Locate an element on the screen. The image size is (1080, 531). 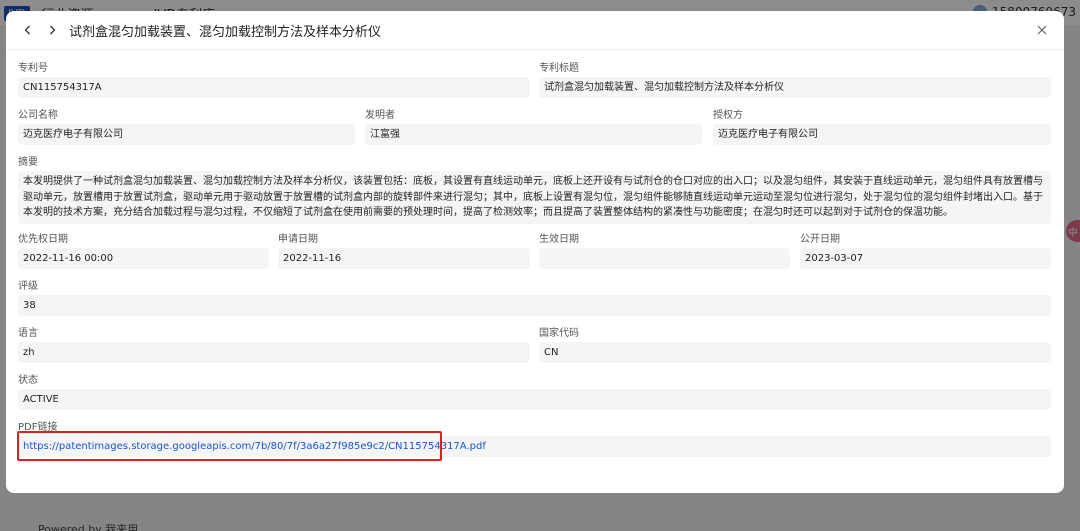
publication-date-value: 2023-03-07 is located at coordinates (925, 258).